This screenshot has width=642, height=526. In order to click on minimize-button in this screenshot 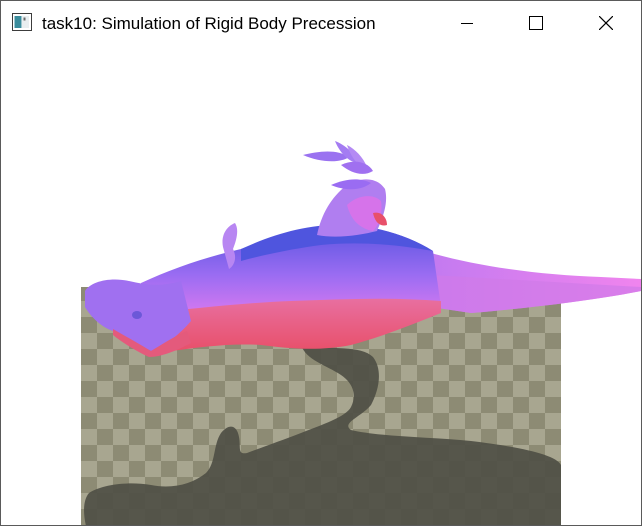, I will do `click(467, 23)`.